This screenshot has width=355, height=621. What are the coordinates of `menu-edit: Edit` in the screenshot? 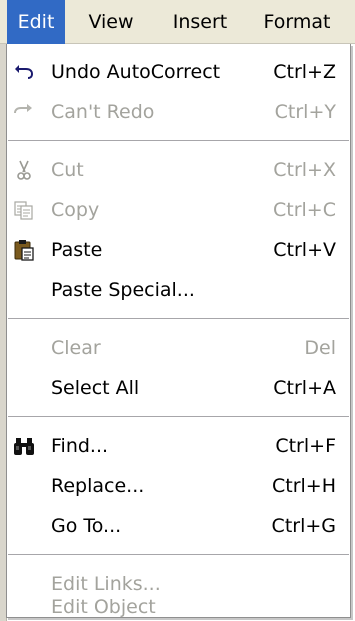 It's located at (36, 22).